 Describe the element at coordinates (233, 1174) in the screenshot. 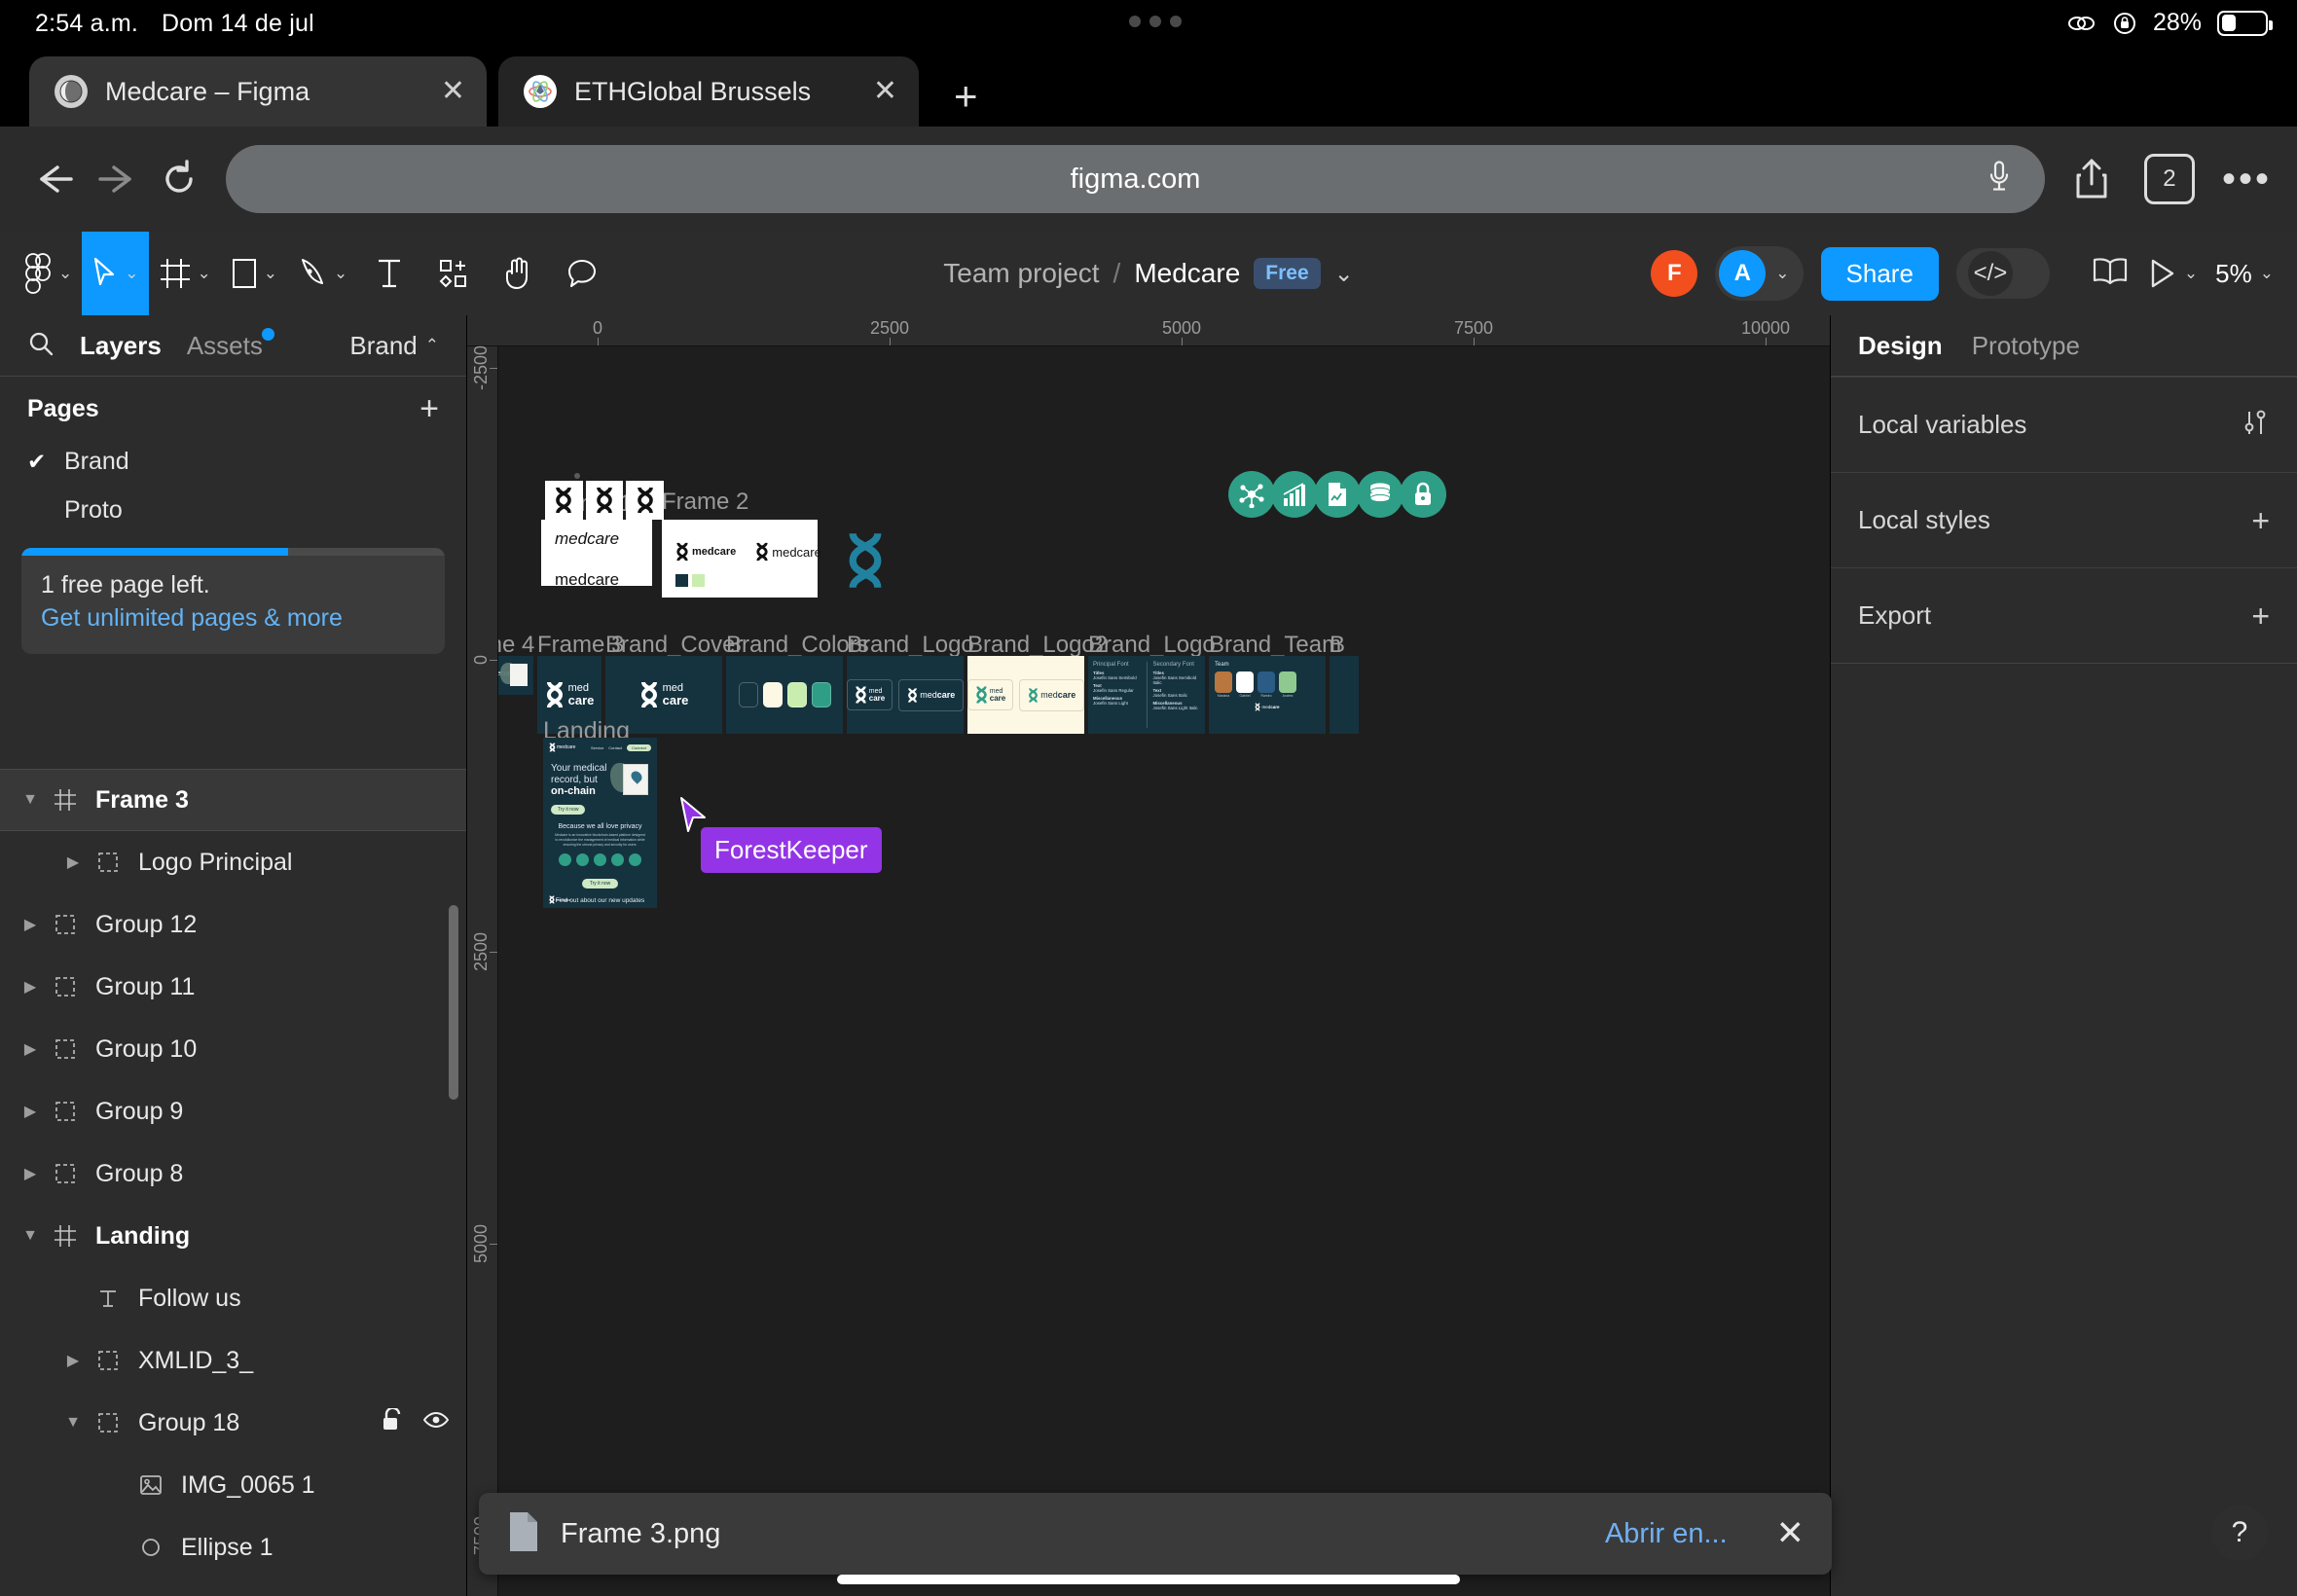

I see `layer-row-group-8: ▶ Group 8` at that location.